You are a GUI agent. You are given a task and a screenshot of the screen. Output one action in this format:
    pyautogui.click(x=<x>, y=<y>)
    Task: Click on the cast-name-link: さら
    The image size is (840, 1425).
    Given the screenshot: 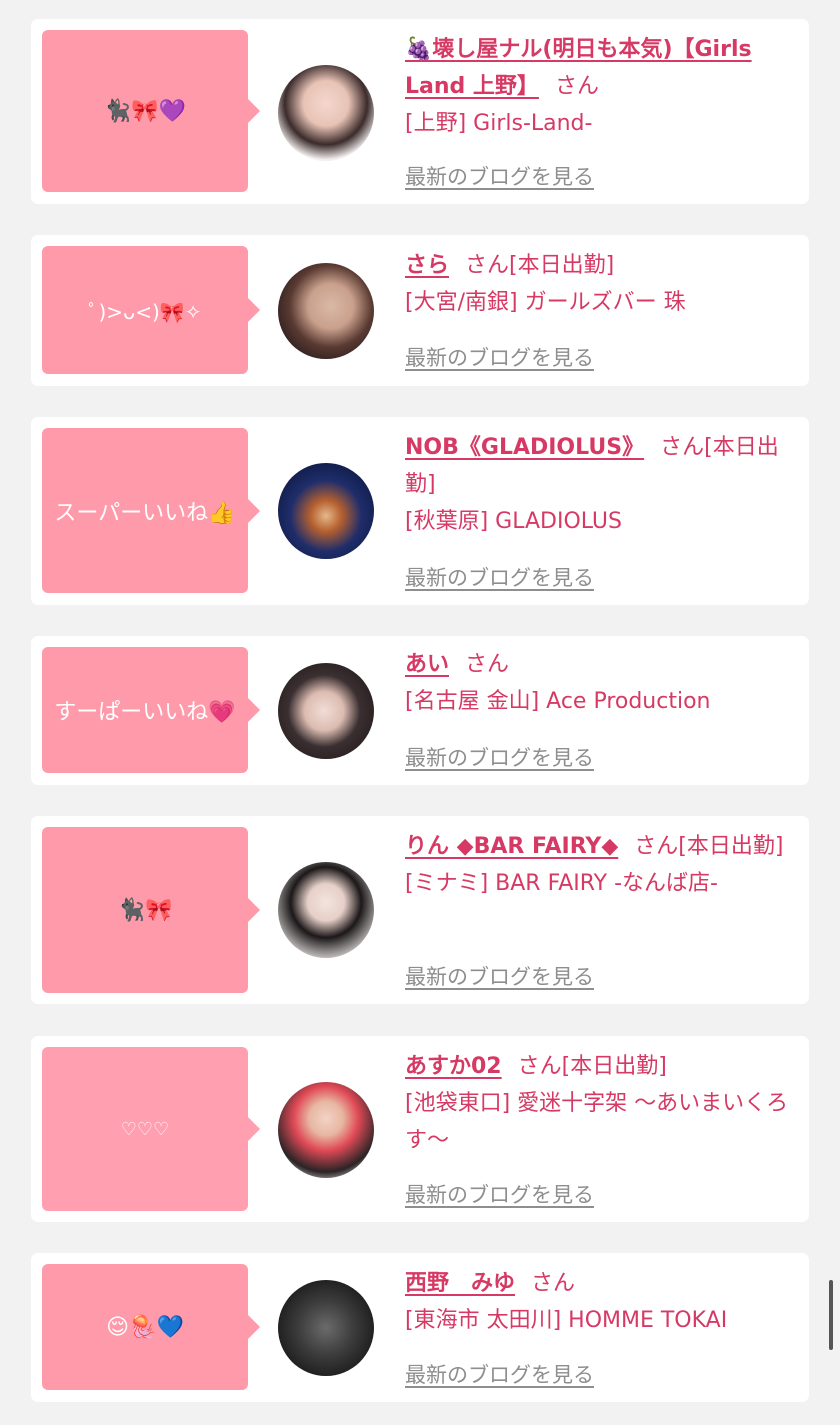 What is the action you would take?
    pyautogui.click(x=427, y=265)
    